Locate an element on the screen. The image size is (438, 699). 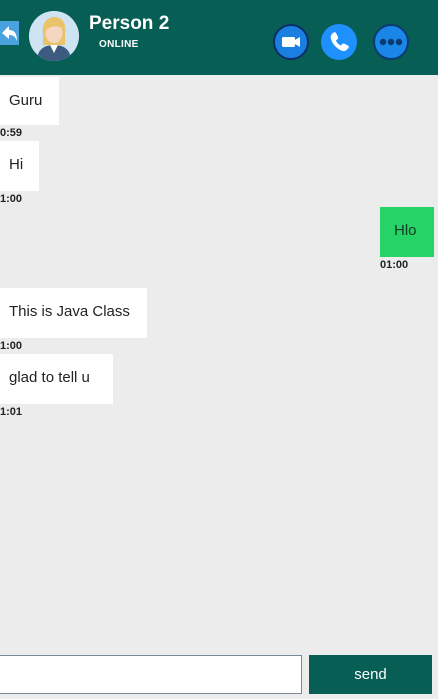
message-time: 0:59 is located at coordinates (11, 133).